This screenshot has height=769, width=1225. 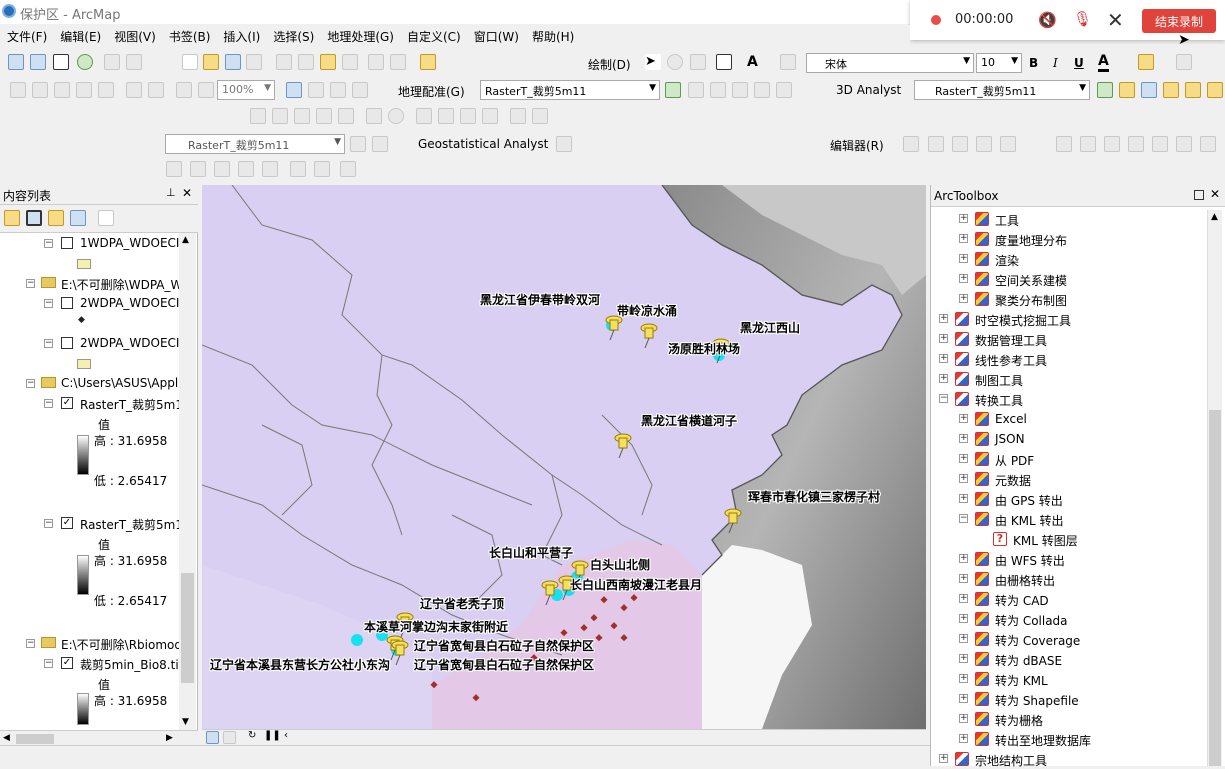 What do you see at coordinates (1069, 259) in the screenshot?
I see `toolbox-item: + 渲染` at bounding box center [1069, 259].